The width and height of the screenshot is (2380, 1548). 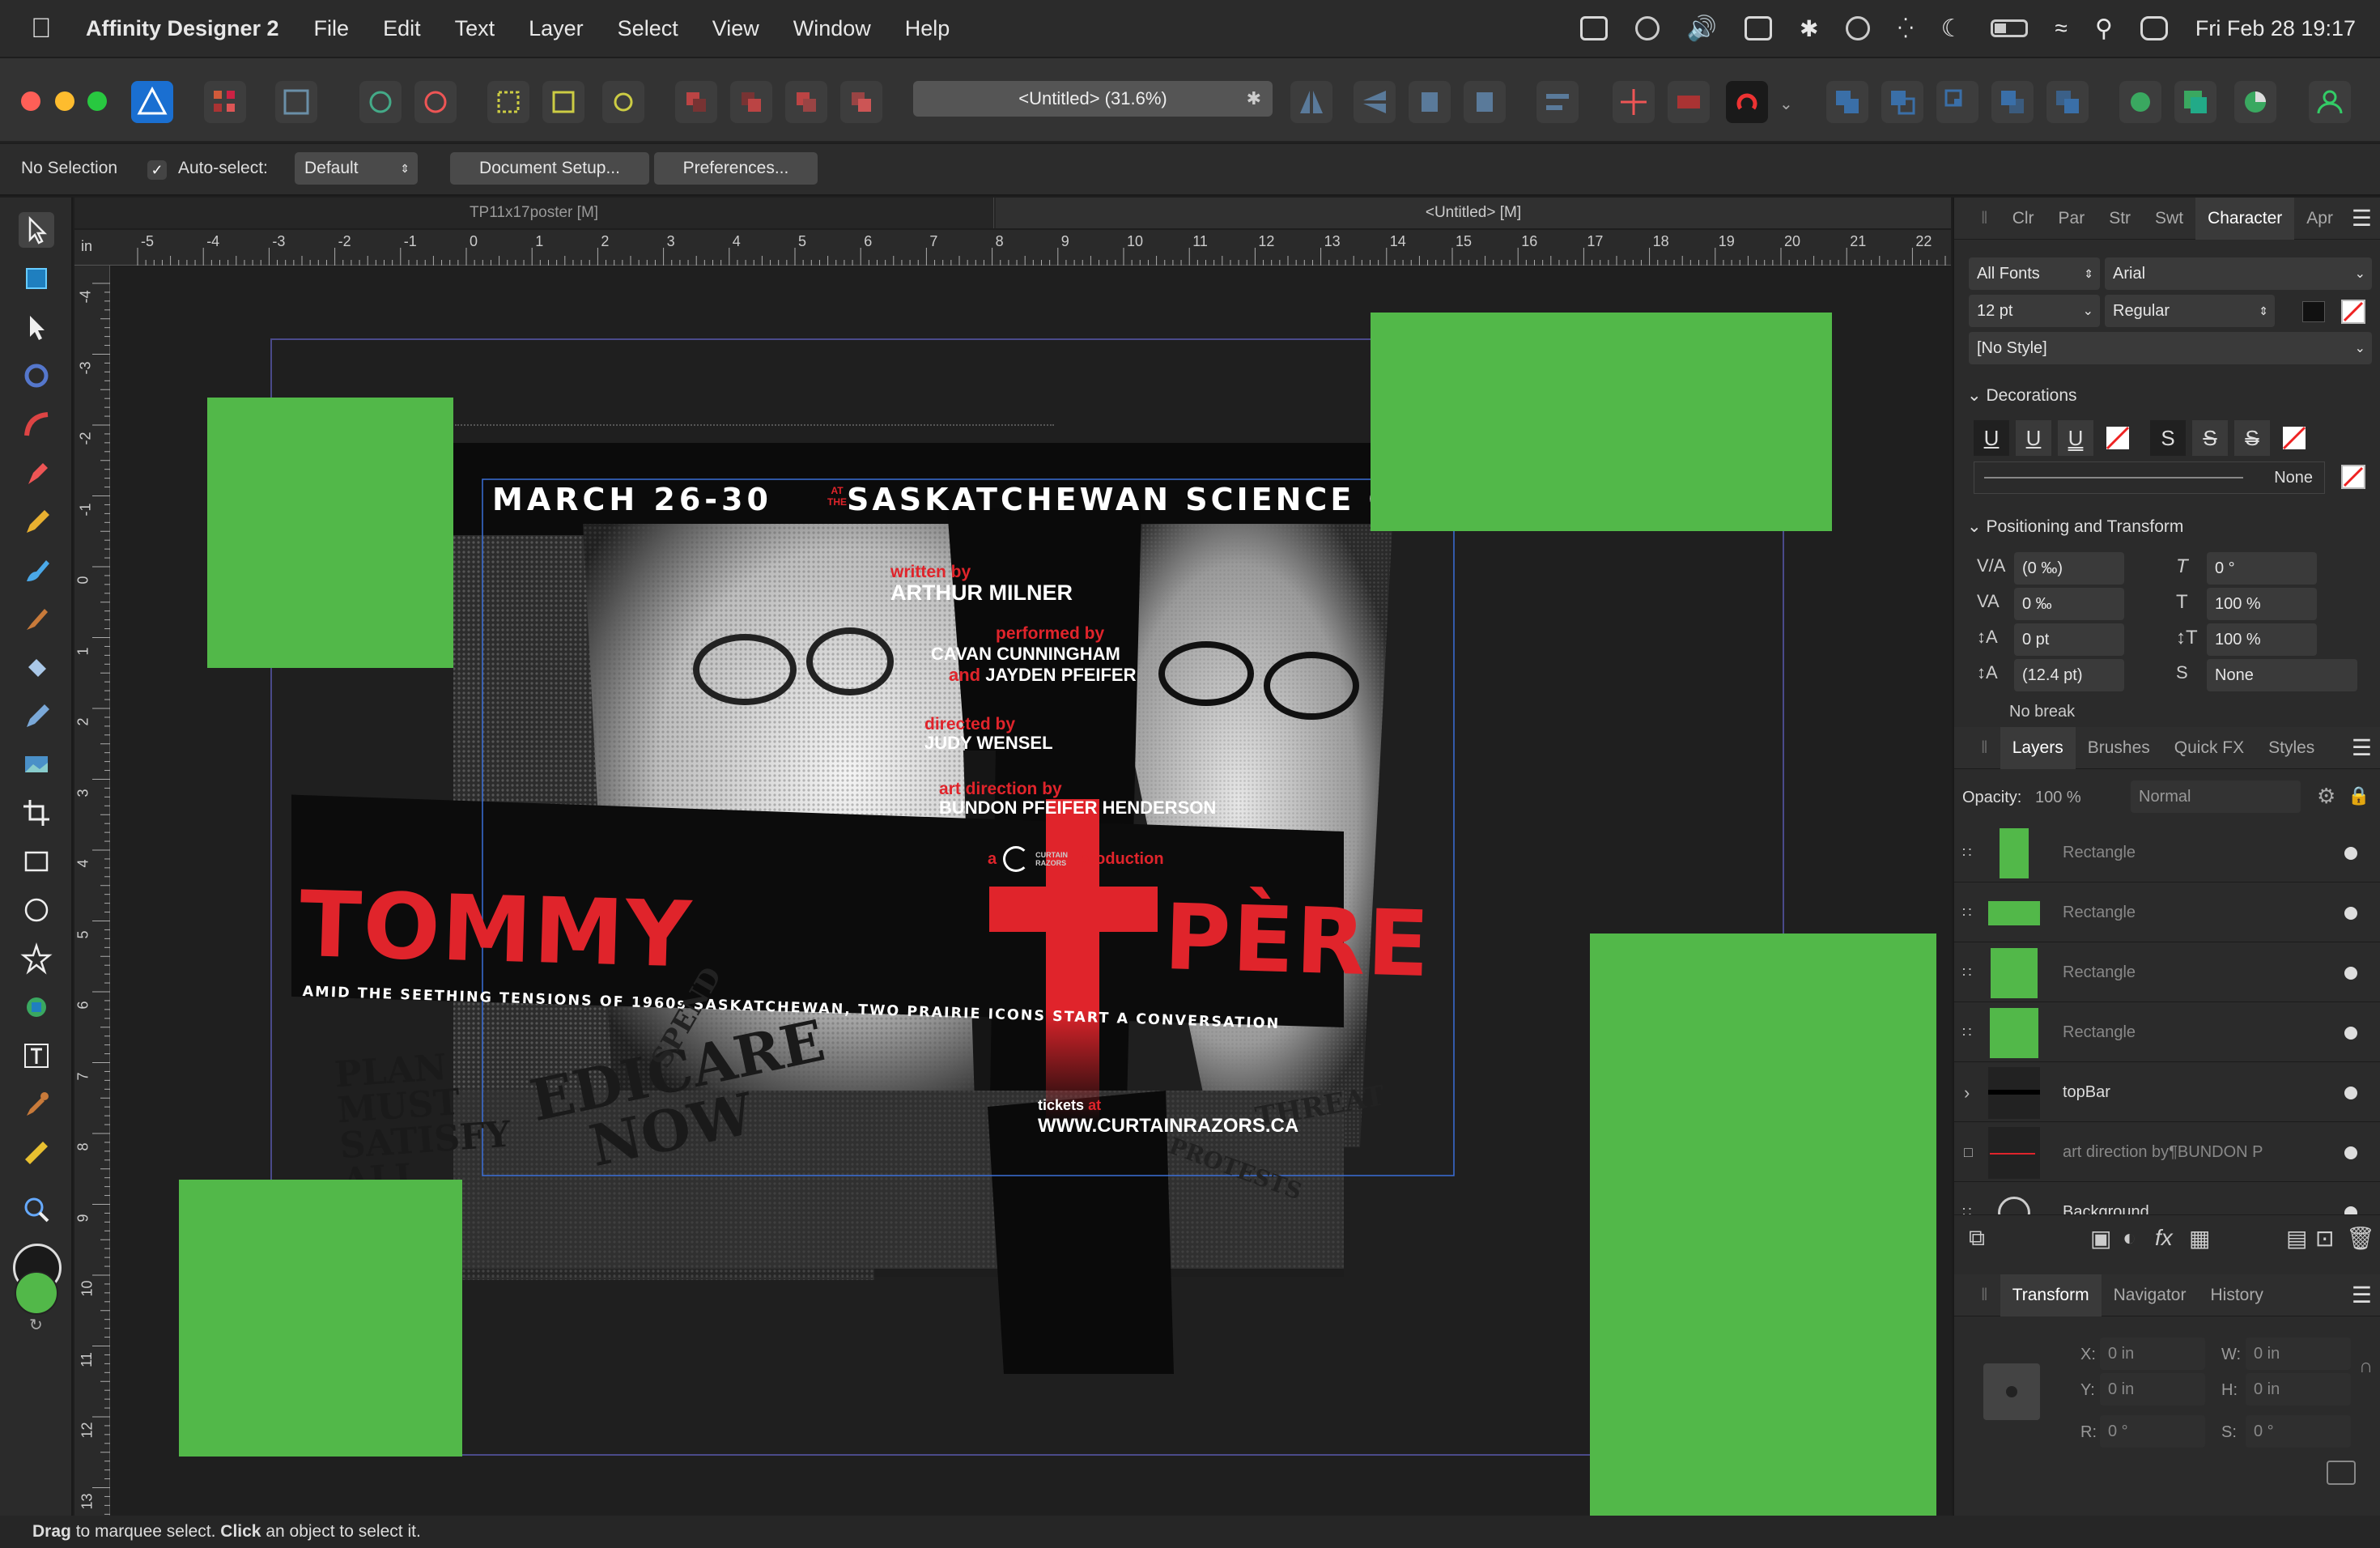 What do you see at coordinates (2067, 102) in the screenshot?
I see `boolean-divide-icon` at bounding box center [2067, 102].